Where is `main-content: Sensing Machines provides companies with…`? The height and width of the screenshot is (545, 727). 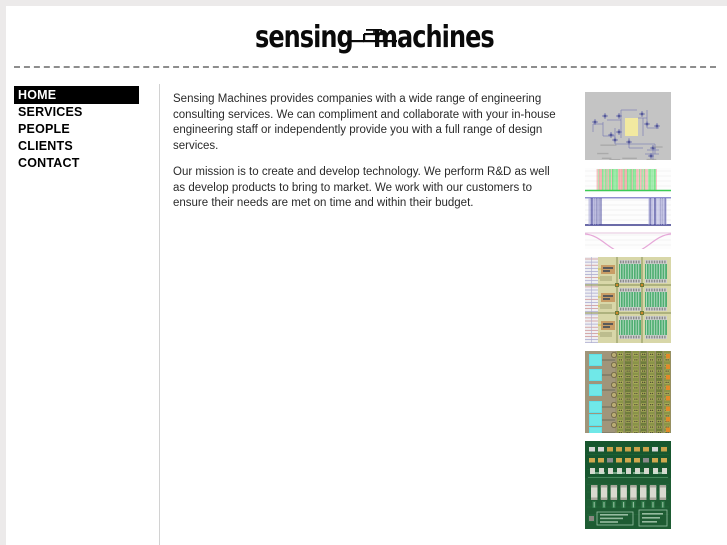 main-content: Sensing Machines provides companies with… is located at coordinates (367, 157).